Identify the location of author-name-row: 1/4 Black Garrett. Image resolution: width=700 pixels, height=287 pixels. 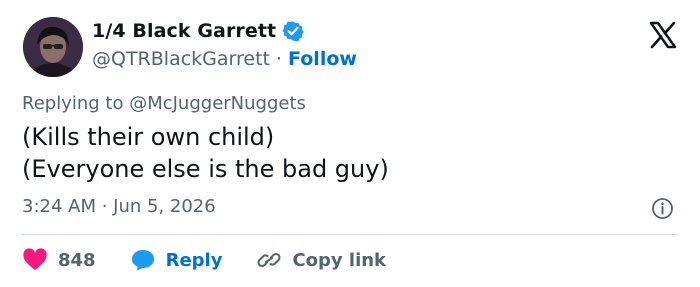
(198, 31).